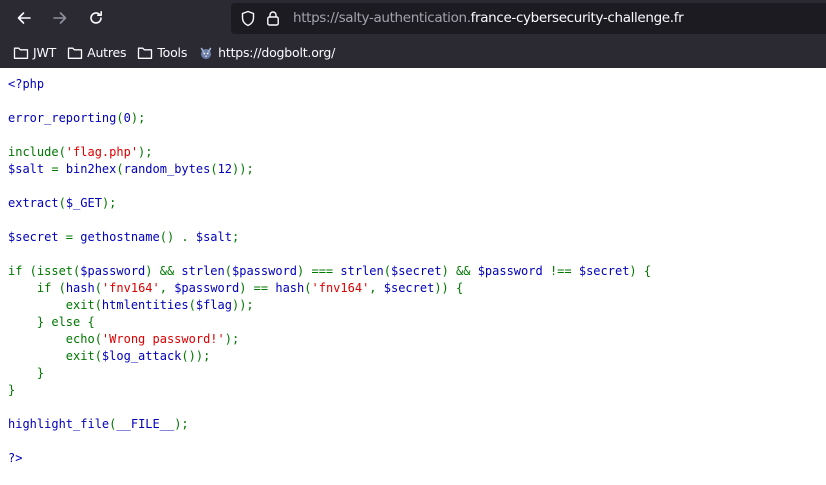 This screenshot has width=826, height=485. Describe the element at coordinates (340, 288) in the screenshot. I see `code-token: 'fnv164'` at that location.